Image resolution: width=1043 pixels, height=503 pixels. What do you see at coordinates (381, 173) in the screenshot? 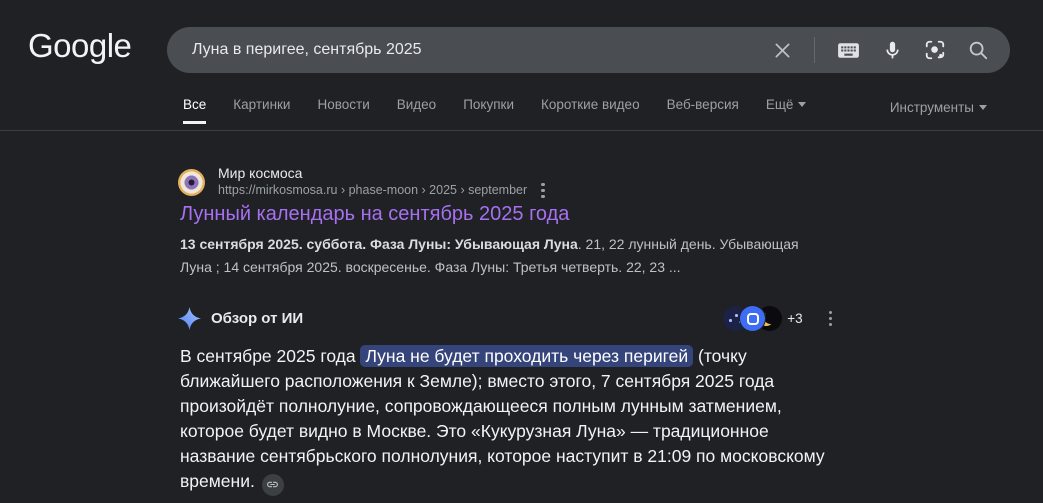
I see `site-name: Мир космоса` at bounding box center [381, 173].